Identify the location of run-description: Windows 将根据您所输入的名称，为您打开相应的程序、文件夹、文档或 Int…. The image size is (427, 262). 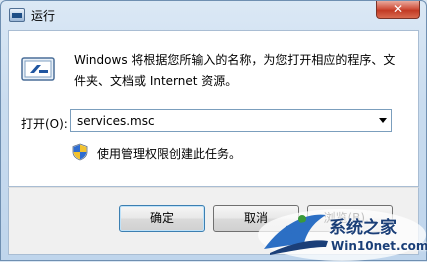
(235, 70).